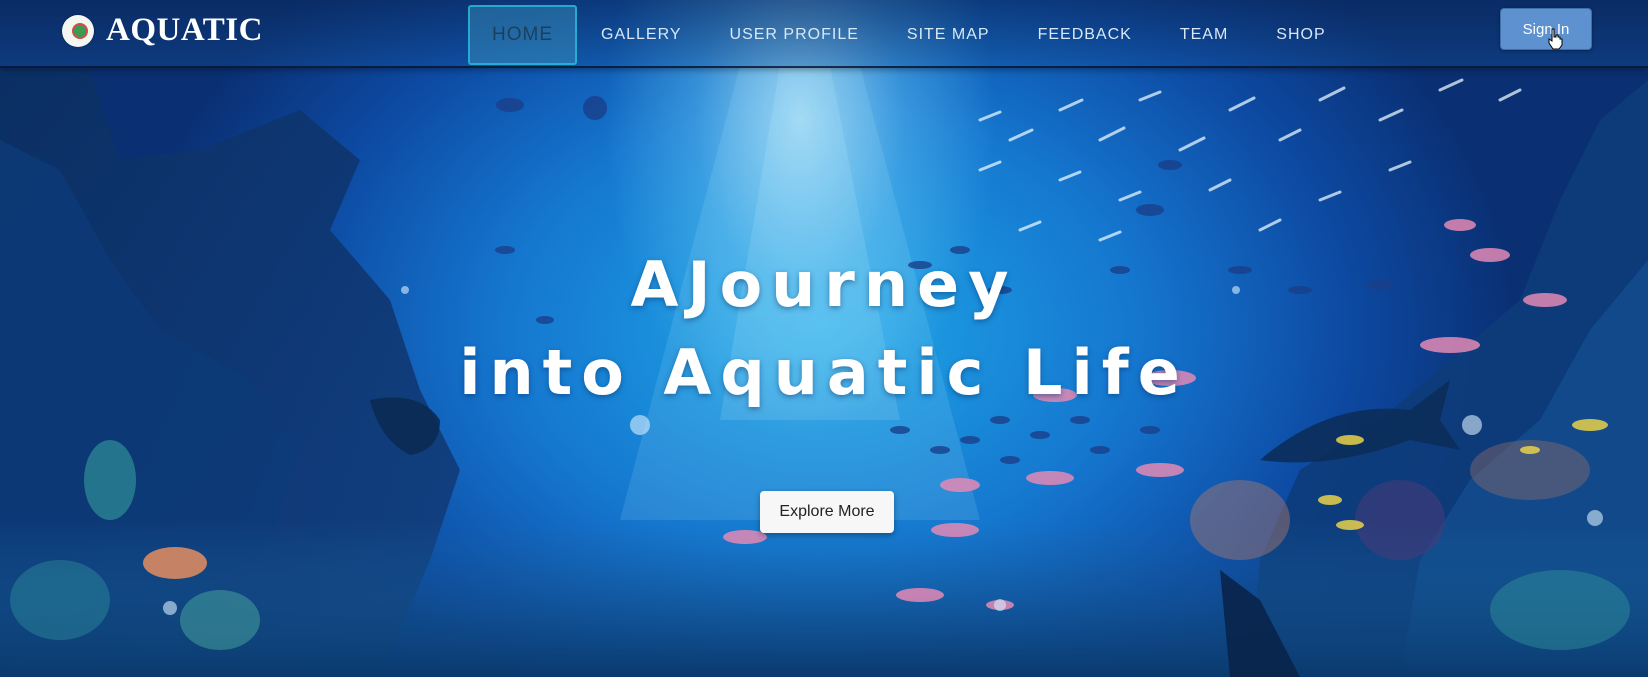 The height and width of the screenshot is (677, 1648). Describe the element at coordinates (184, 30) in the screenshot. I see `brand-name: AQUATIC` at that location.